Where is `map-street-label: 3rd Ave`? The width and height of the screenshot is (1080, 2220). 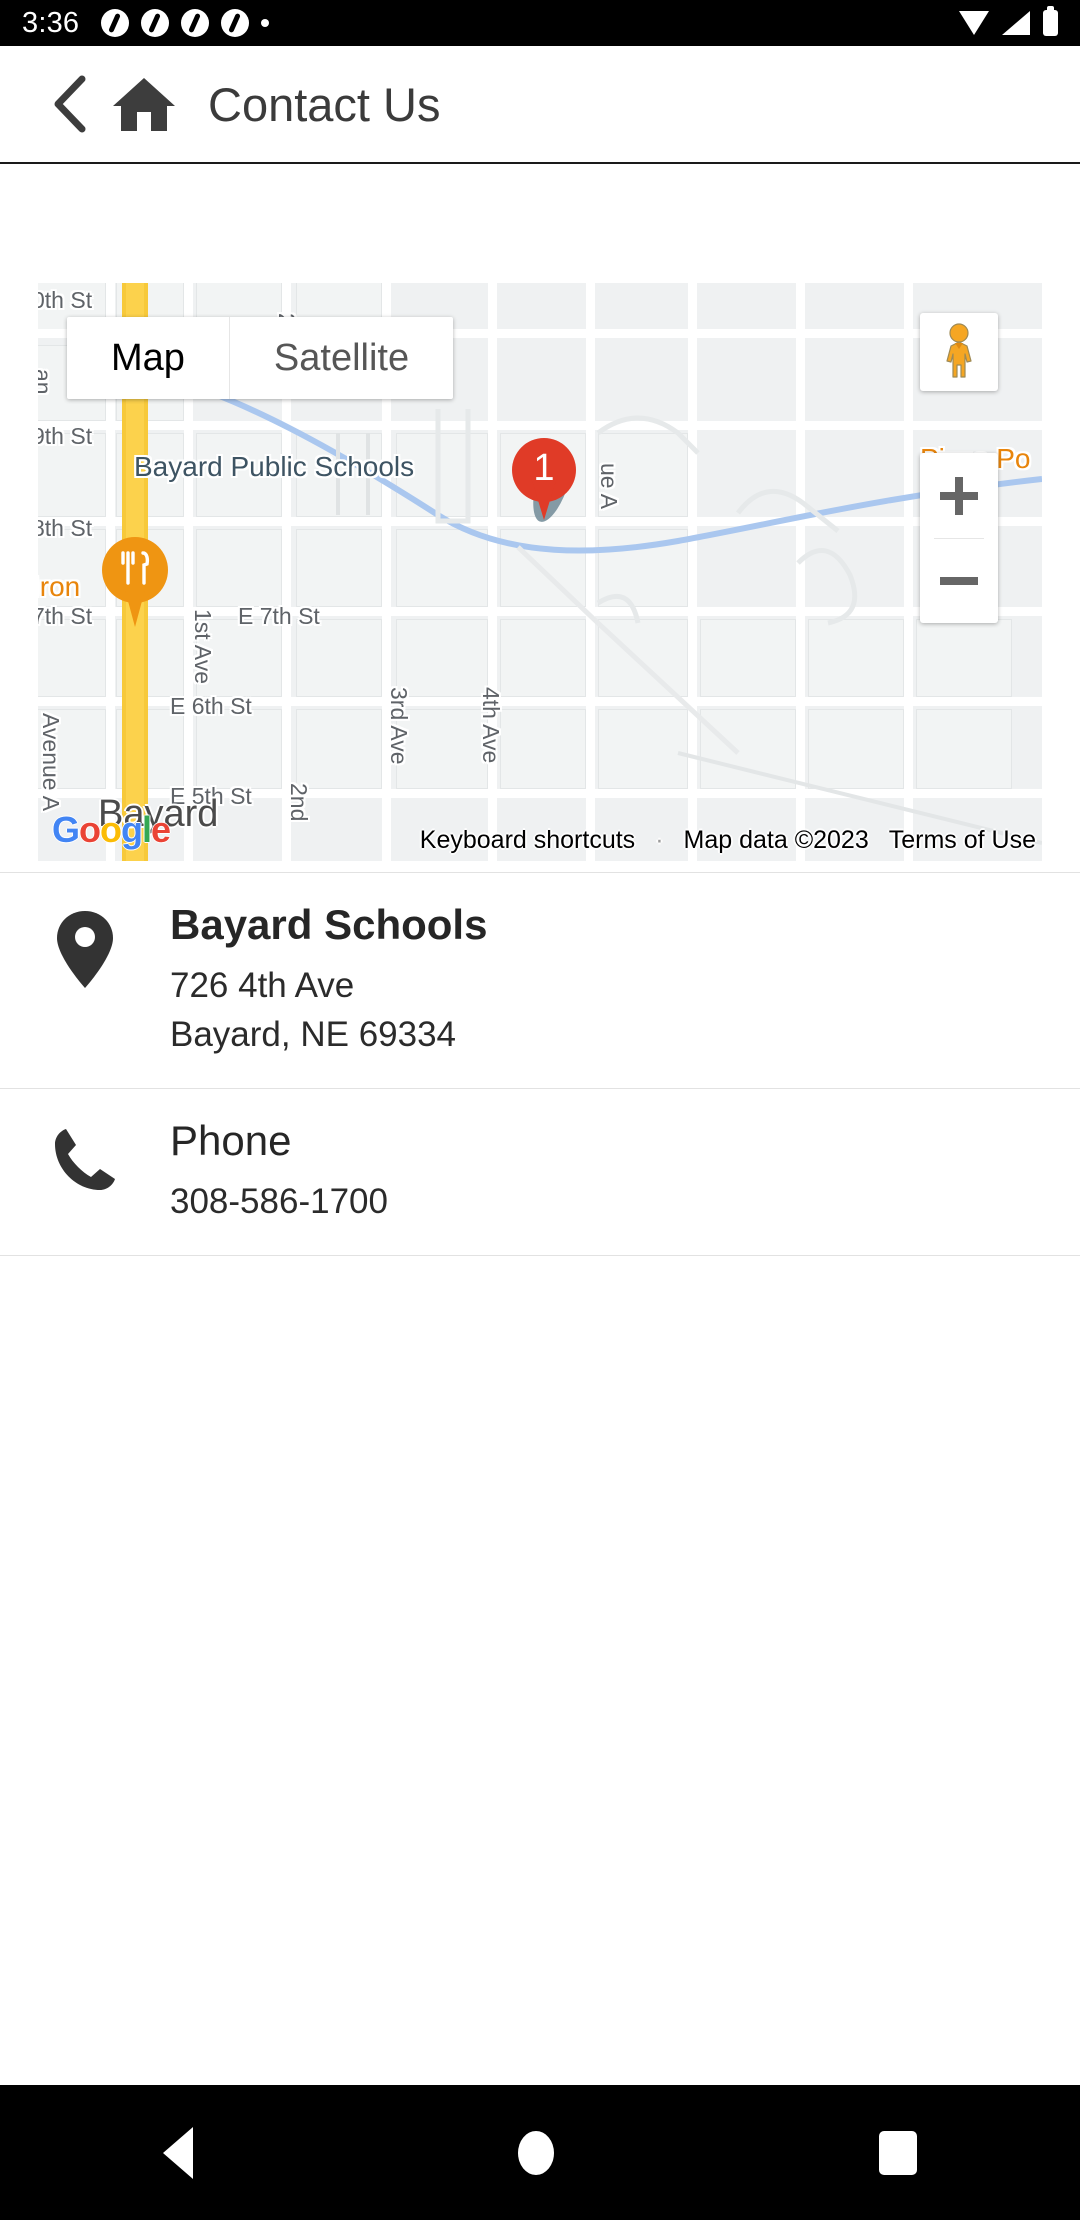
map-street-label: 3rd Ave is located at coordinates (399, 726).